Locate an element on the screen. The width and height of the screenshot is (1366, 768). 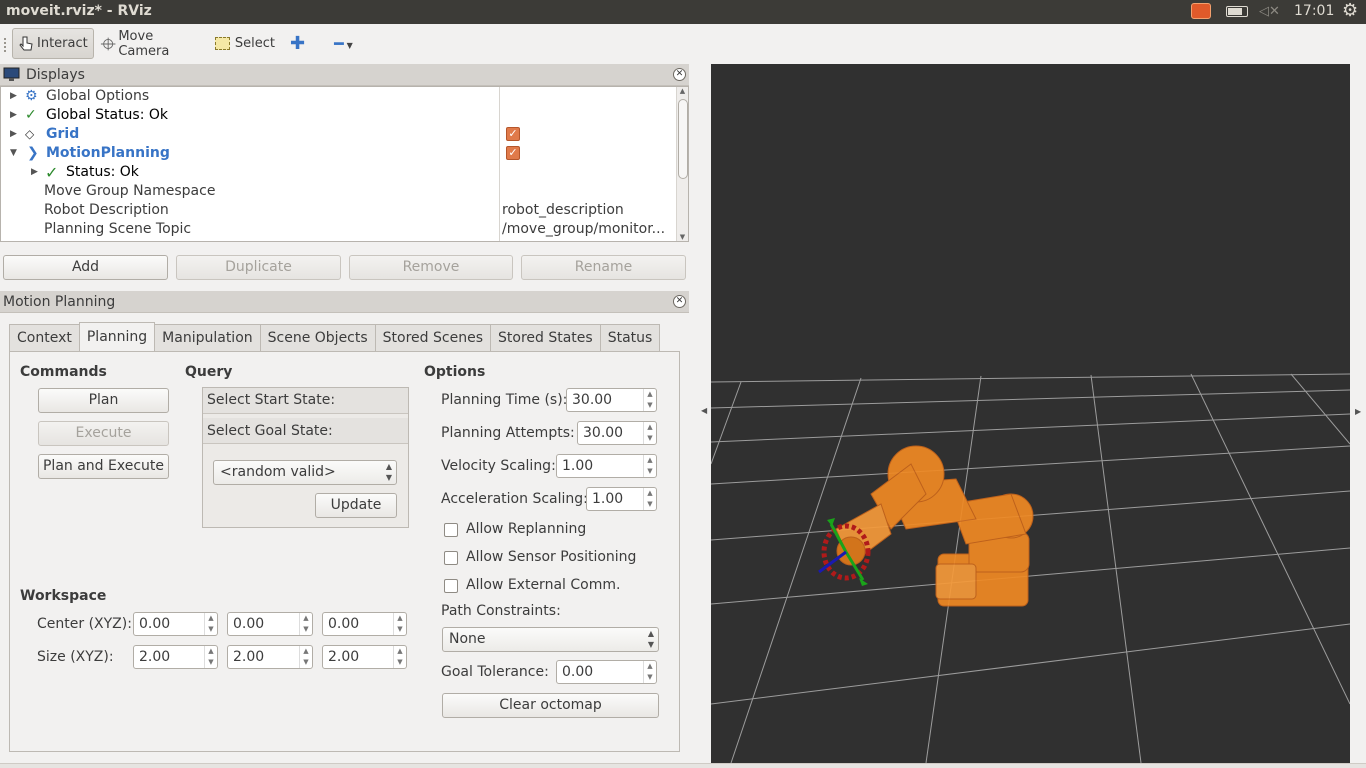
update-button: Update is located at coordinates (356, 505).